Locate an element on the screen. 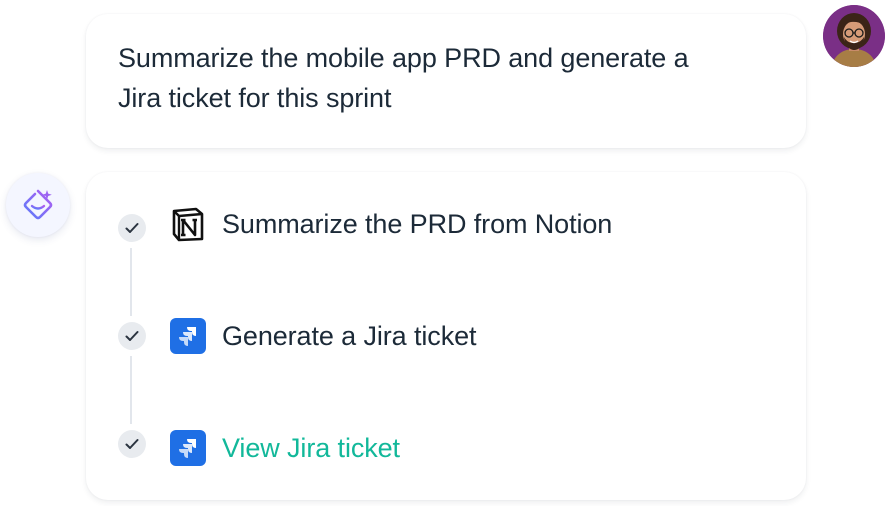 The width and height of the screenshot is (892, 506). step-1-label: Summarize the PRD from Notion is located at coordinates (417, 224).